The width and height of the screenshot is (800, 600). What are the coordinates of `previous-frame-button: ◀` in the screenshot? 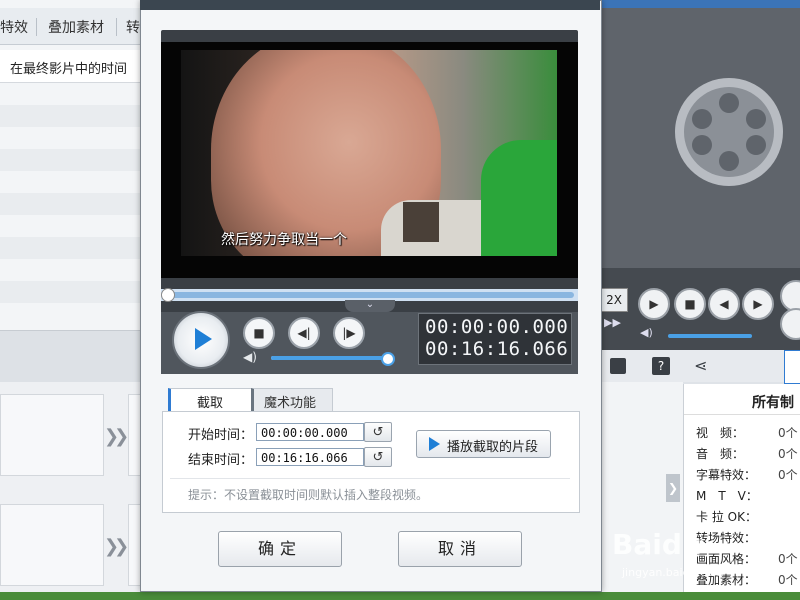 It's located at (724, 304).